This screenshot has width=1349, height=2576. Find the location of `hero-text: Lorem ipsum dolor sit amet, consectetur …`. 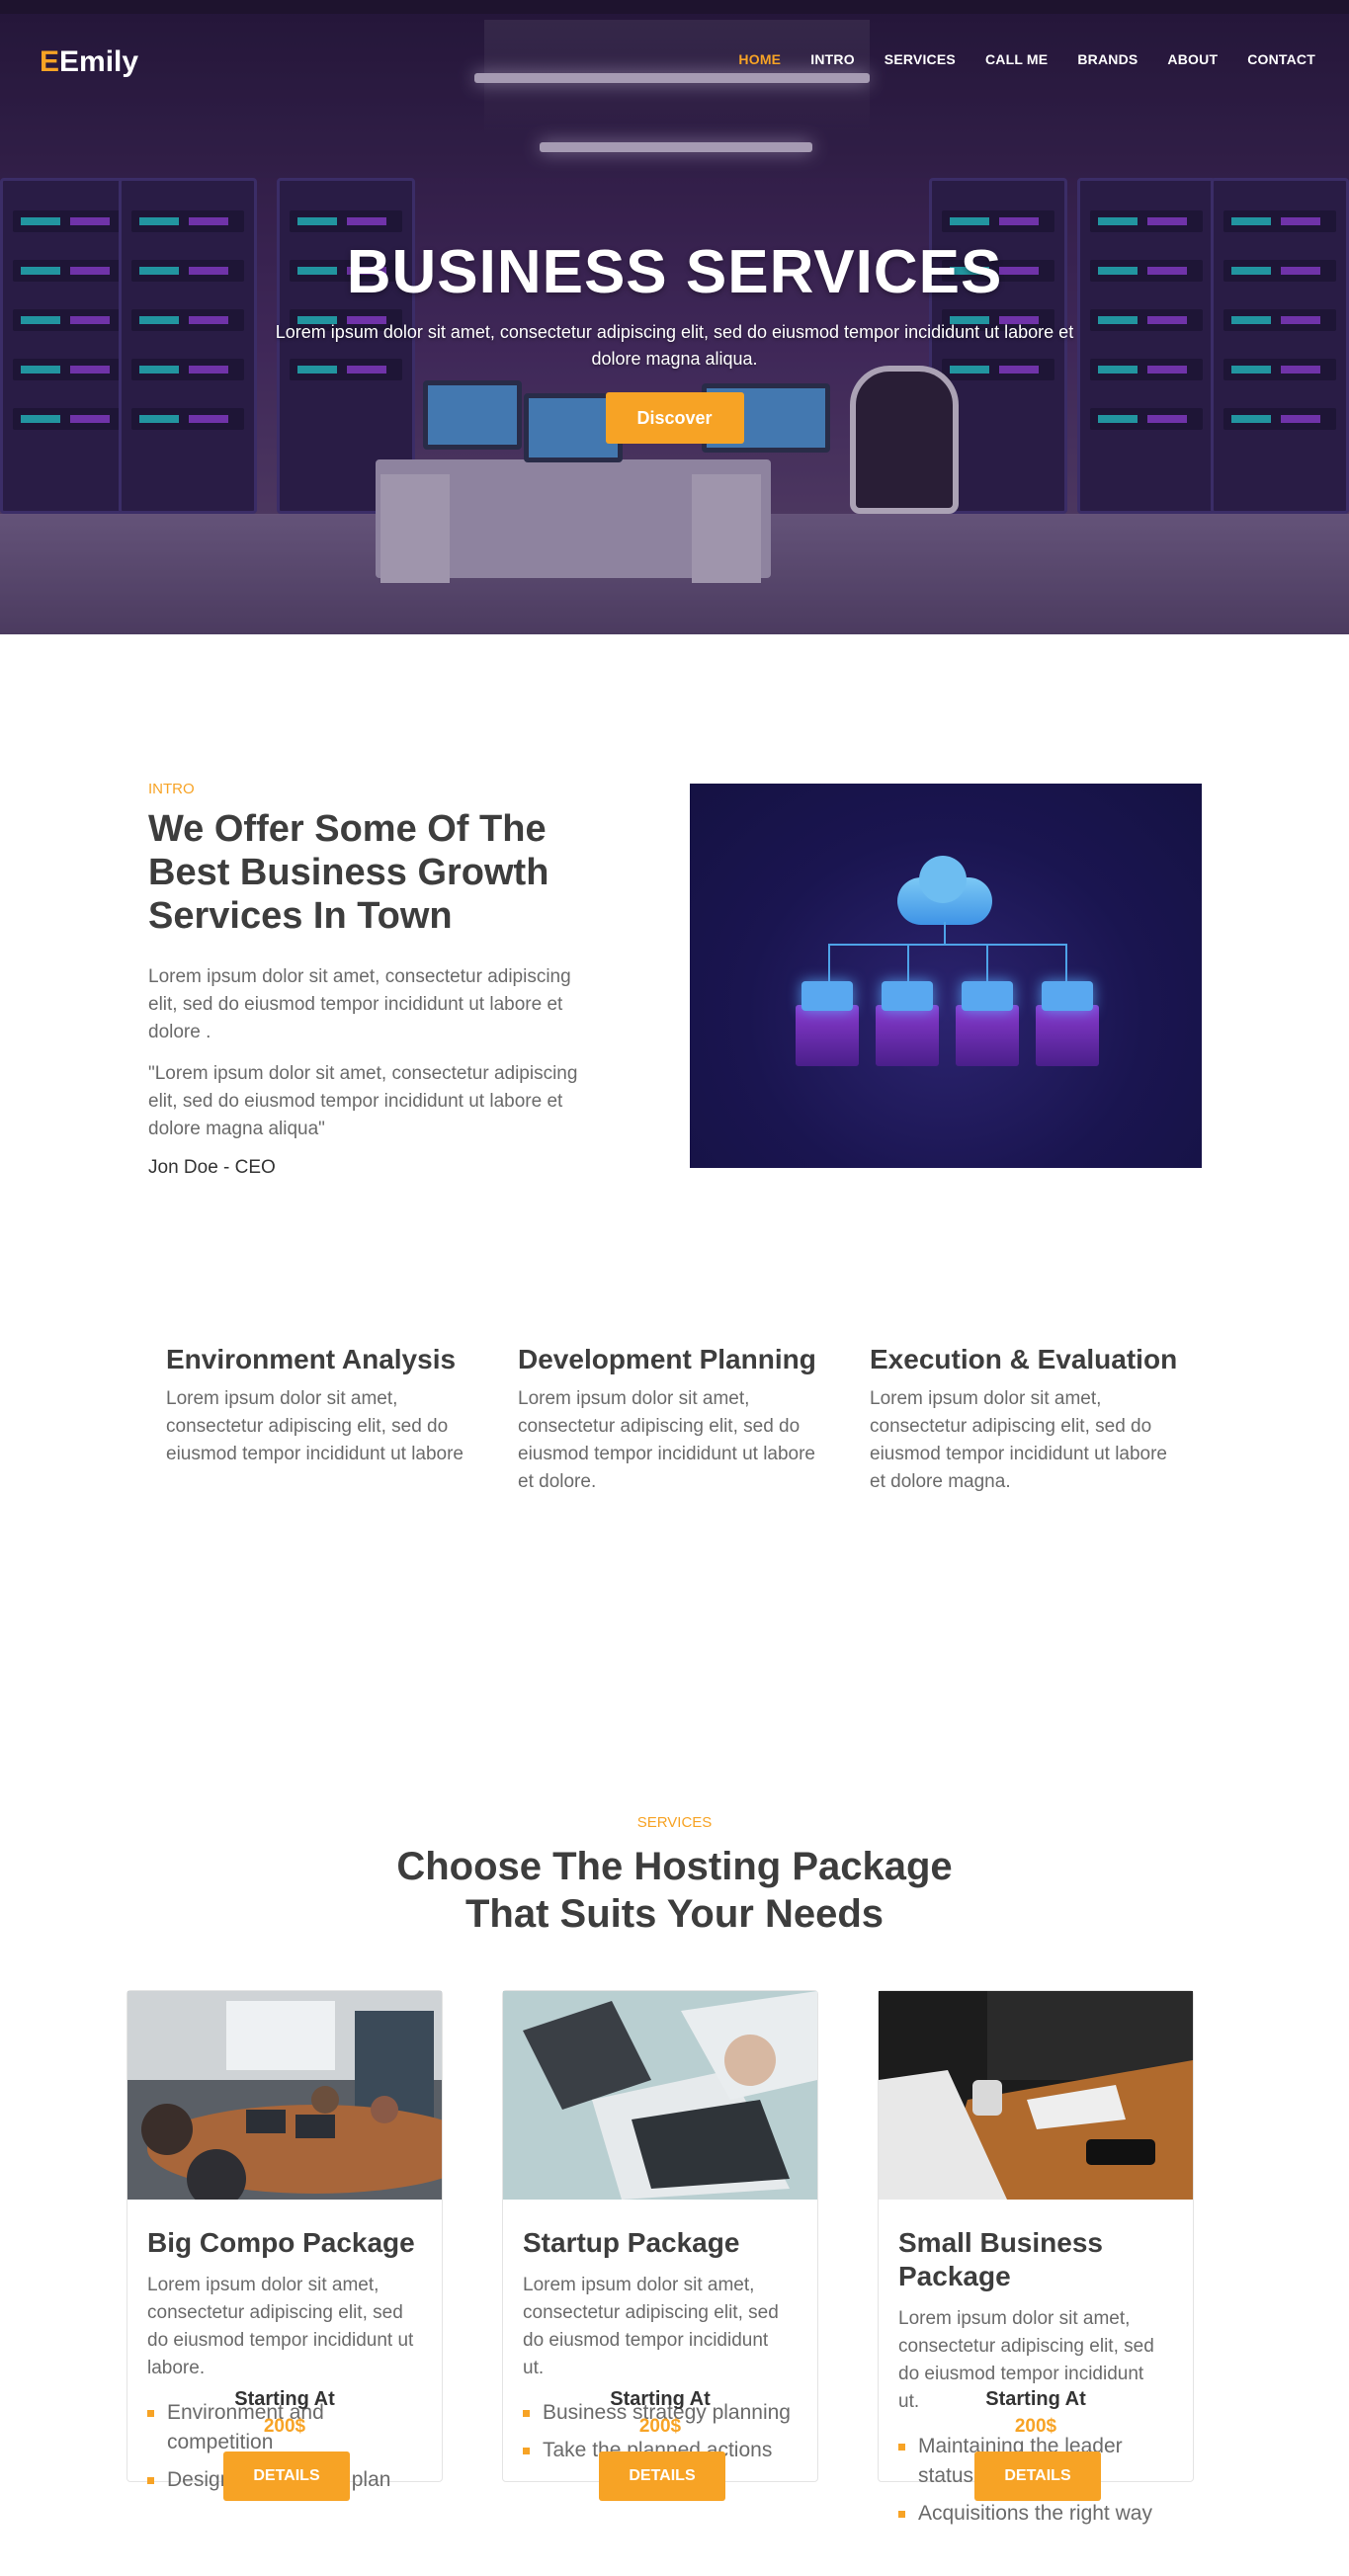

hero-text: Lorem ipsum dolor sit amet, consectetur … is located at coordinates (674, 345).